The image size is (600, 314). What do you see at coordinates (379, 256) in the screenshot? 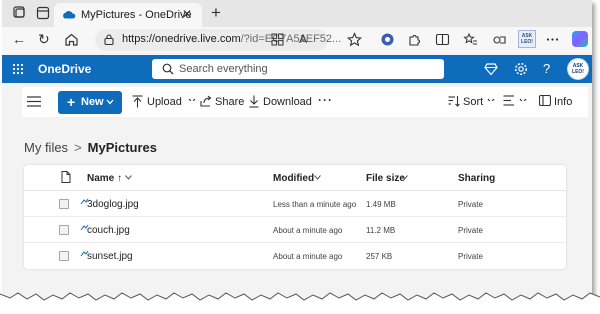
I see `file-size: 257 KB` at bounding box center [379, 256].